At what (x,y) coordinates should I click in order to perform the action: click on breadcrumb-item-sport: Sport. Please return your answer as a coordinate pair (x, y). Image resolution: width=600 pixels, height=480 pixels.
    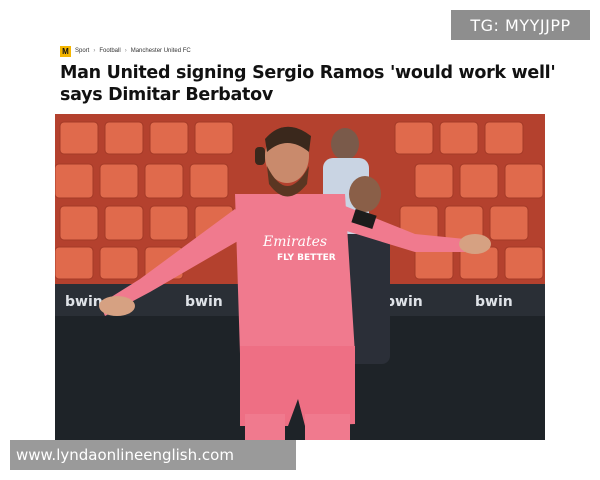
    Looking at the image, I should click on (82, 51).